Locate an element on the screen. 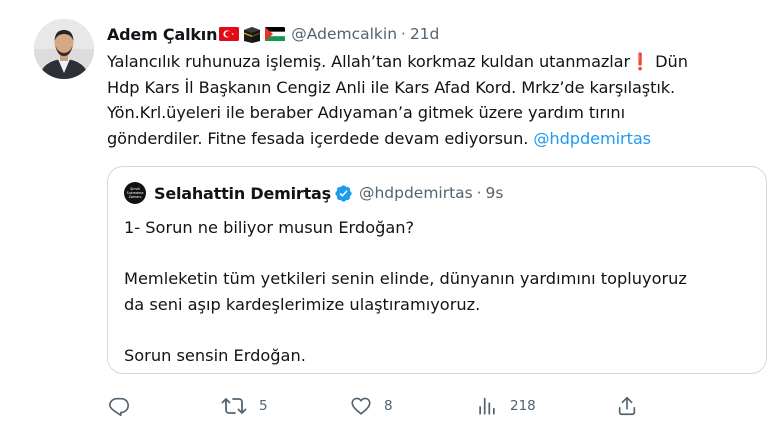  views-button: 218 is located at coordinates (506, 406).